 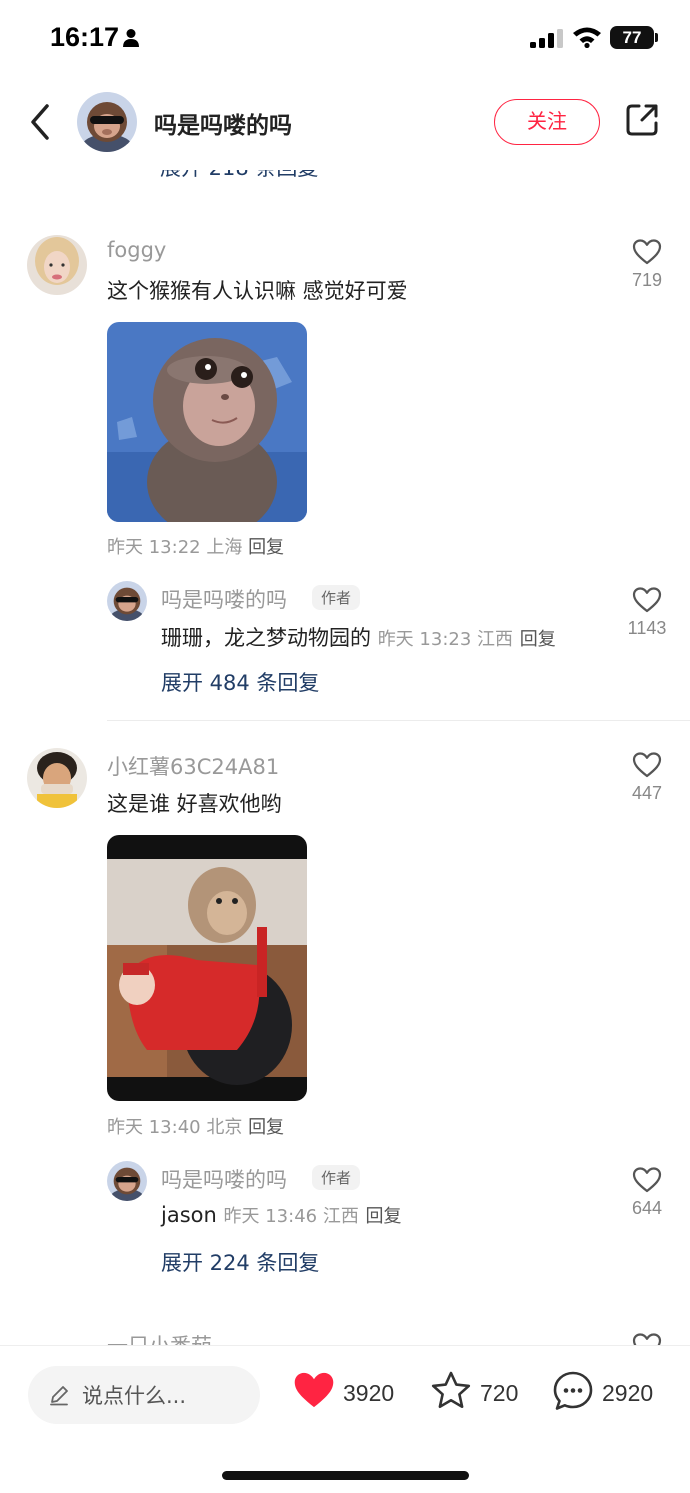 What do you see at coordinates (240, 1262) in the screenshot?
I see `expand-replies-button: 展开 224 条回复` at bounding box center [240, 1262].